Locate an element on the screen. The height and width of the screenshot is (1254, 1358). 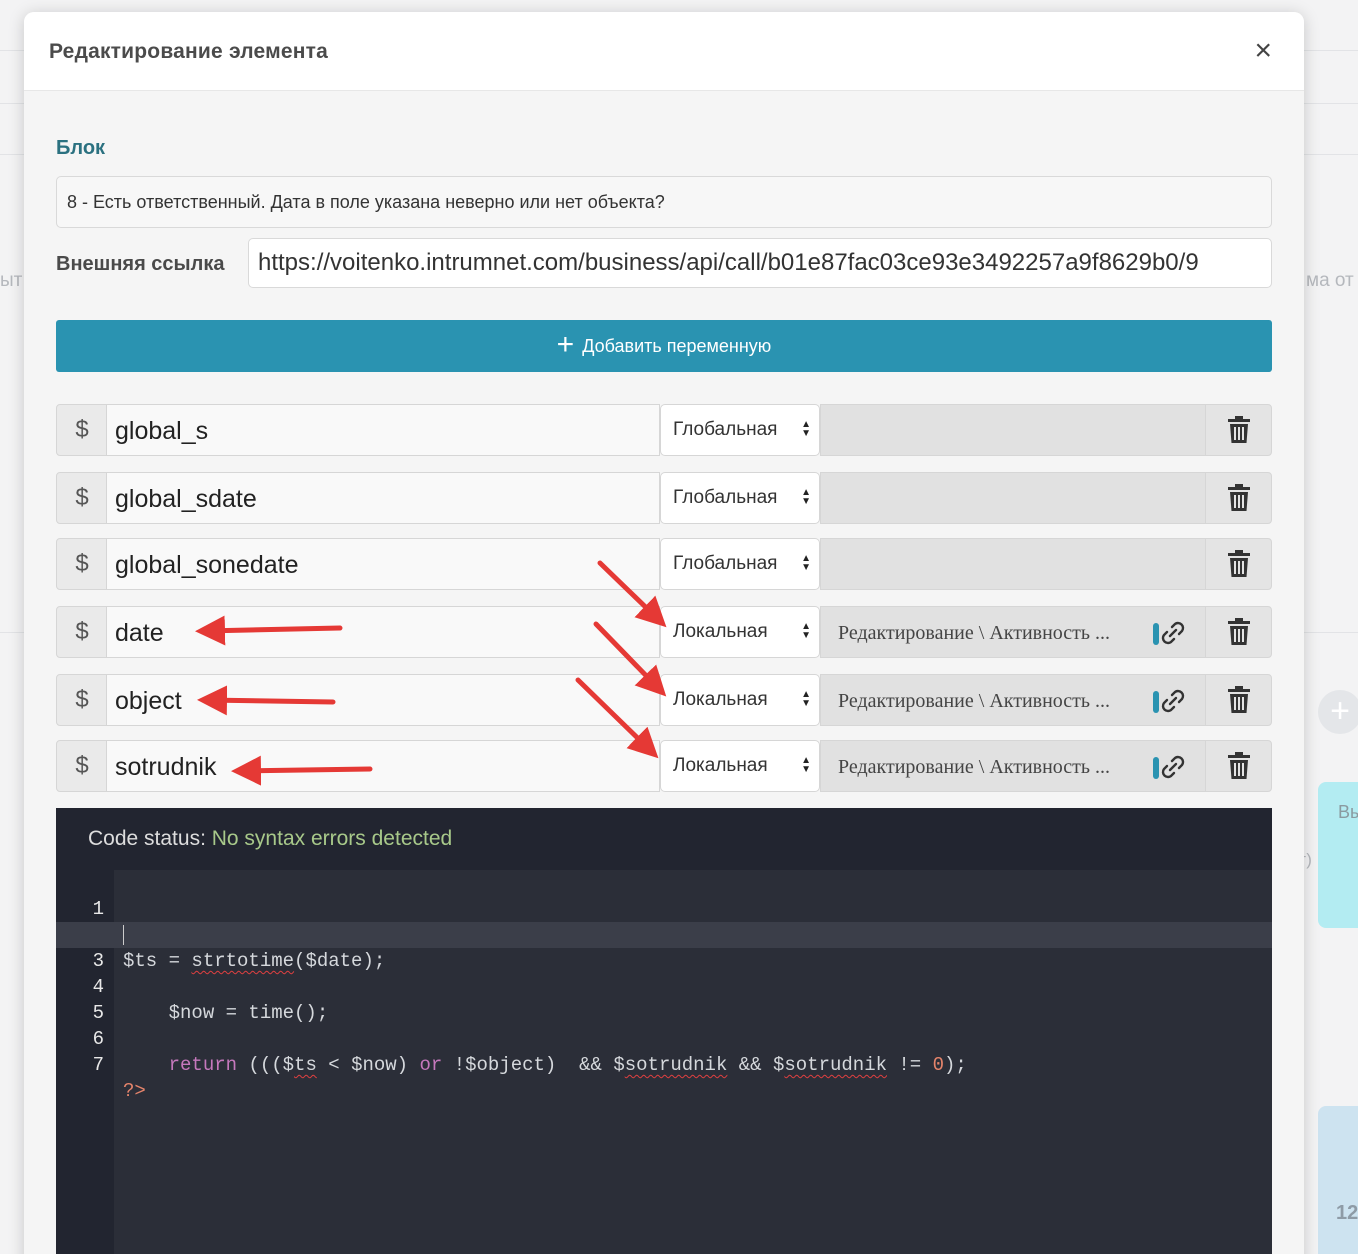
add-variable-button: + Добавить переменную is located at coordinates (664, 346).